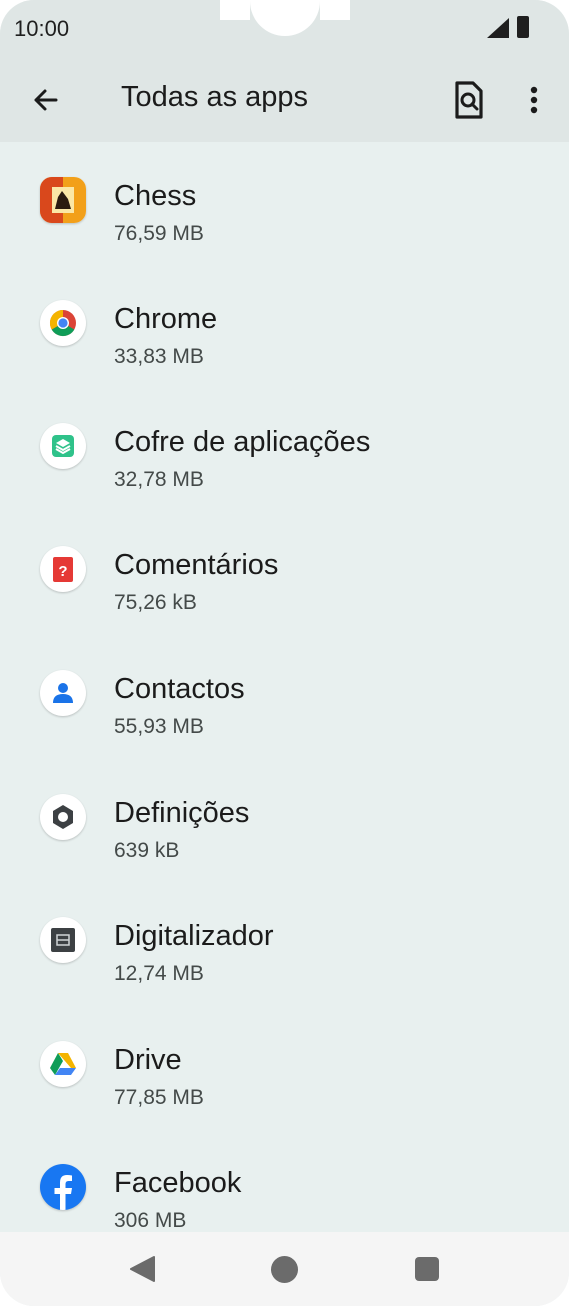  I want to click on app-row-app-vault: Cofre de aplicações 32,78 MB, so click(284, 449).